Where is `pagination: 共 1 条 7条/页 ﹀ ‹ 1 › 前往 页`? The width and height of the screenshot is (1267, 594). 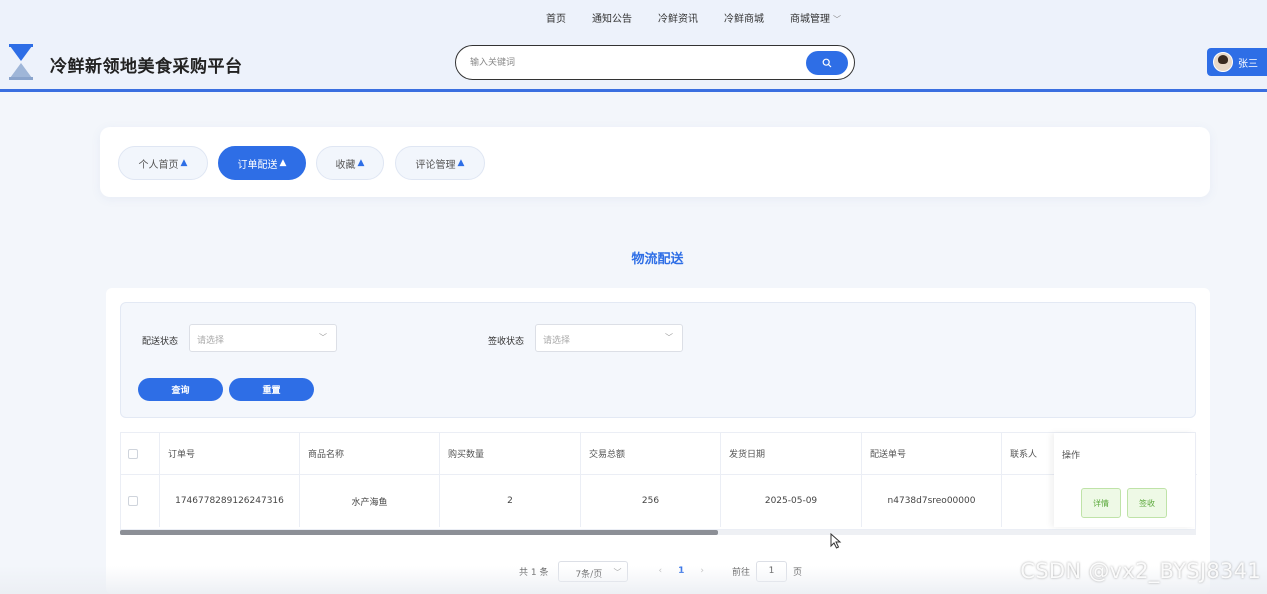
pagination: 共 1 条 7条/页 ﹀ ‹ 1 › 前往 页 is located at coordinates (660, 571).